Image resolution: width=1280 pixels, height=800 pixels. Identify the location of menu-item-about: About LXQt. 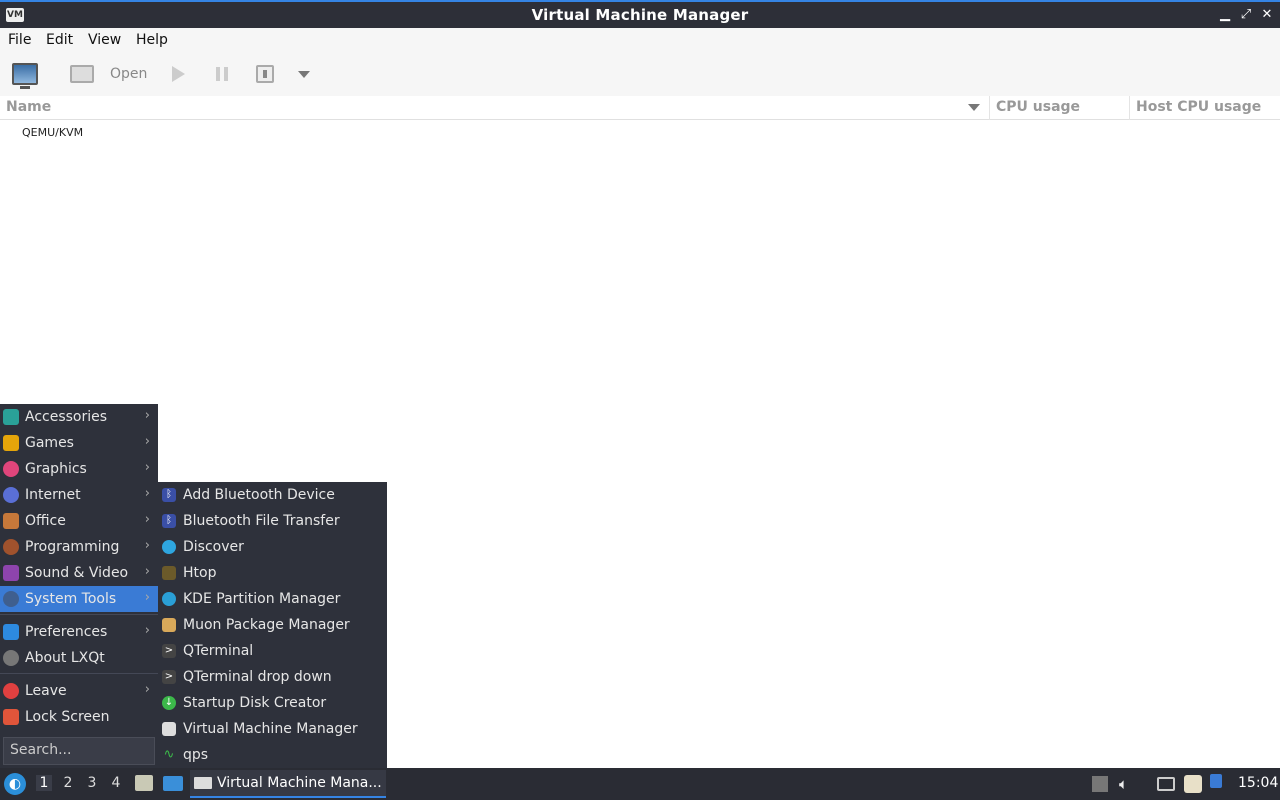
(79, 658).